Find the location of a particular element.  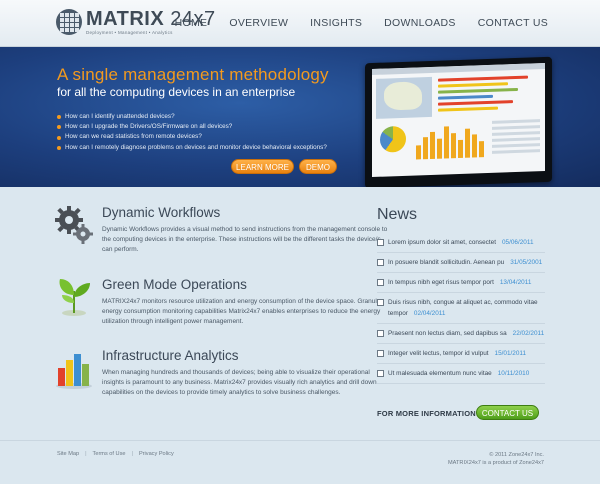

feature-title: Infrastructure Analytics is located at coordinates (170, 355).